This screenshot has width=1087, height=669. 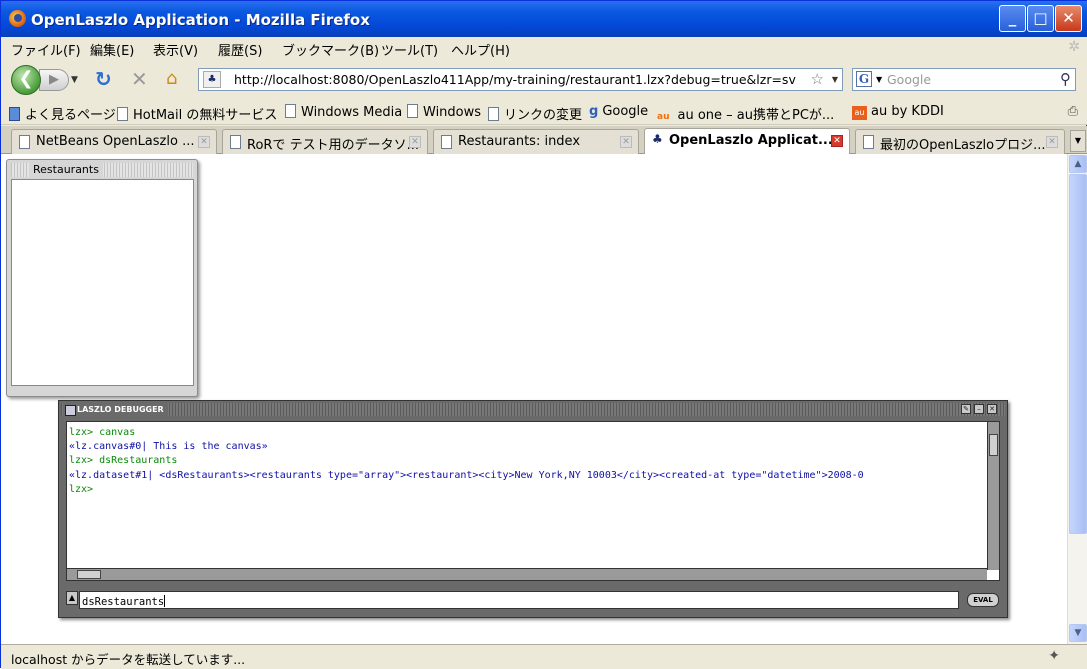 I want to click on bookmark-links: リンクの変更, so click(x=535, y=113).